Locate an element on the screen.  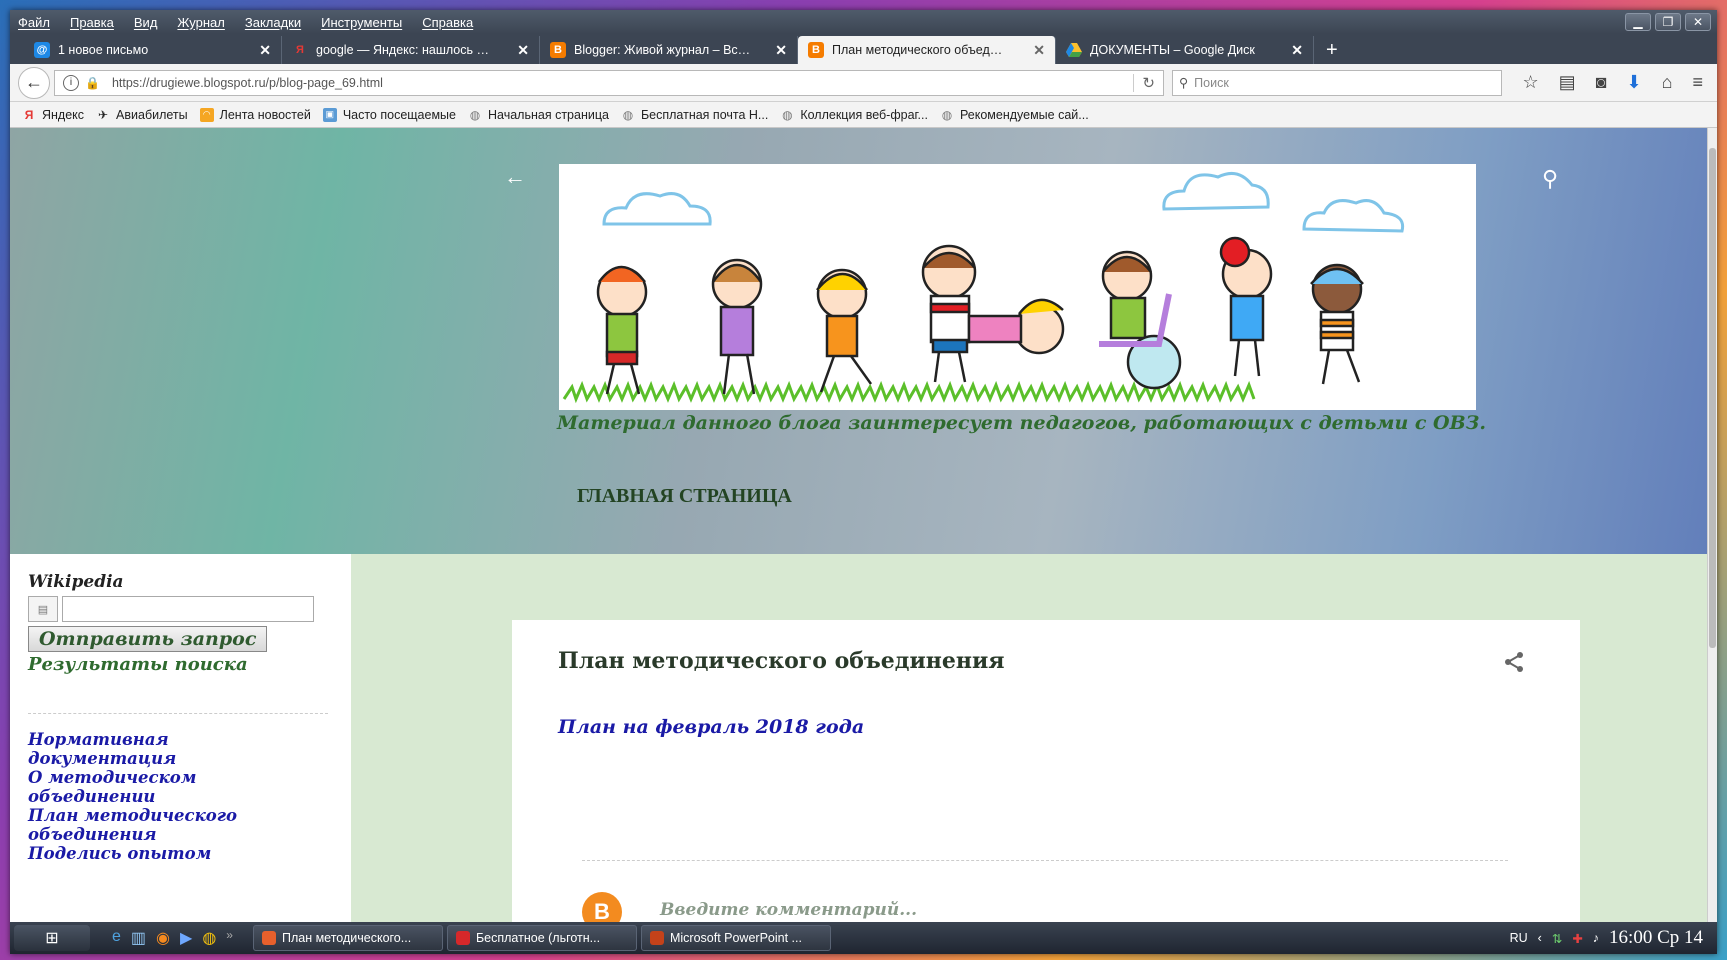
bookmark-item: ◠ Лента новостей is located at coordinates (255, 114).